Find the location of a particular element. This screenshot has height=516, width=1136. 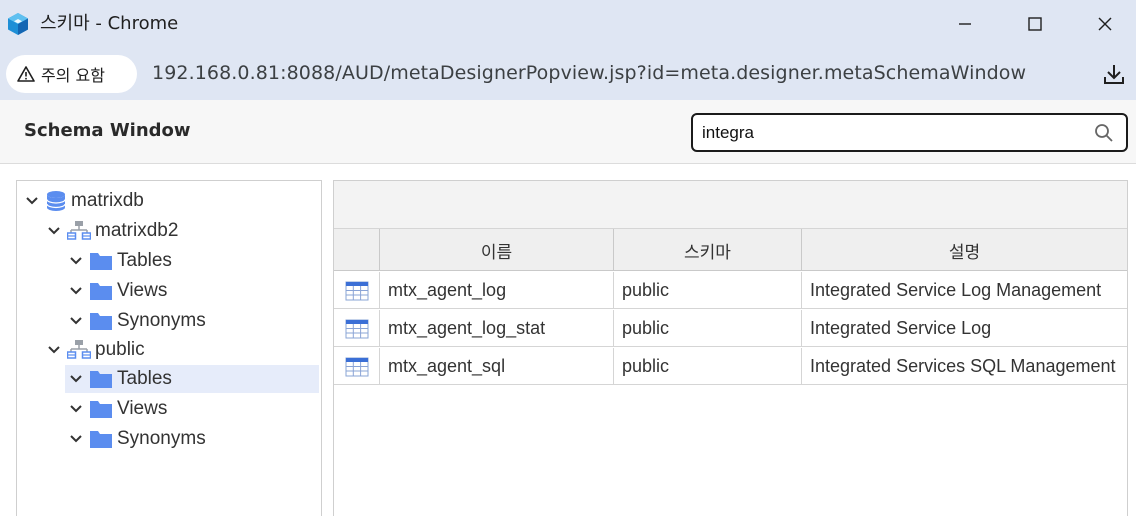

search-input is located at coordinates (892, 133).